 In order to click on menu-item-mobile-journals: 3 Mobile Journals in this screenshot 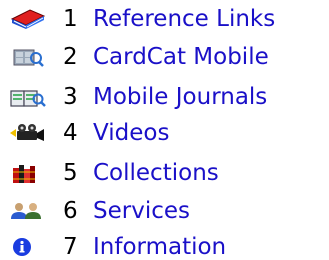, I will do `click(164, 97)`.